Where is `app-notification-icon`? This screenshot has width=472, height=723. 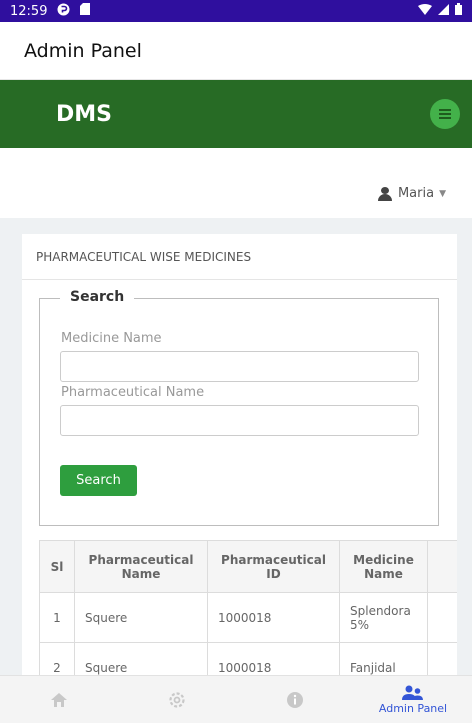 app-notification-icon is located at coordinates (63, 11).